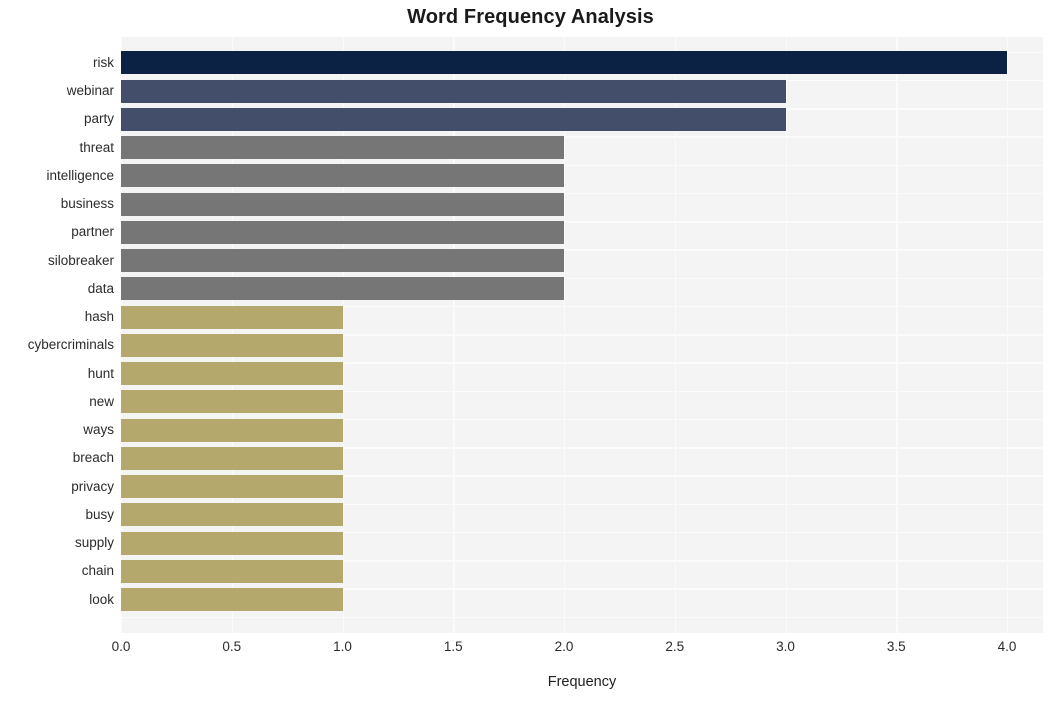  Describe the element at coordinates (103, 62) in the screenshot. I see `y-tick-label: risk` at that location.